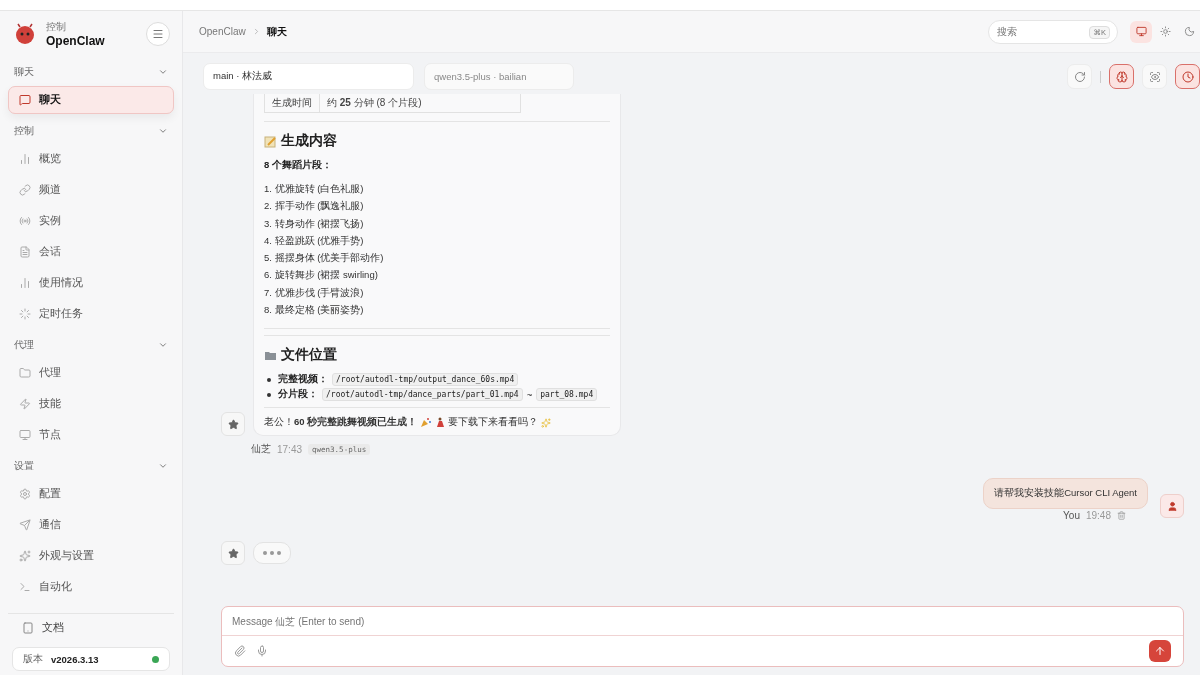  I want to click on message-input: Message 仙芝 (Enter to send), so click(702, 621).